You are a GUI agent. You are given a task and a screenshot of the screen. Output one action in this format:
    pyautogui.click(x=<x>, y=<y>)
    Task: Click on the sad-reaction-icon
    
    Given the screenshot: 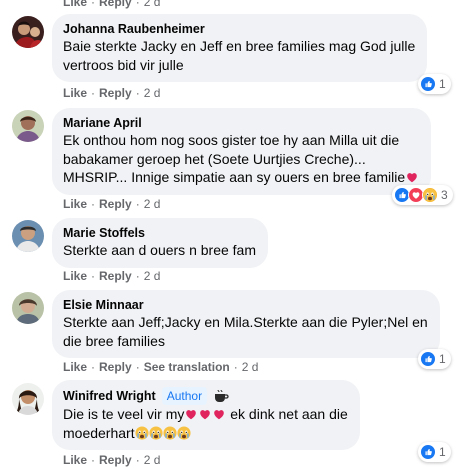 What is the action you would take?
    pyautogui.click(x=430, y=195)
    